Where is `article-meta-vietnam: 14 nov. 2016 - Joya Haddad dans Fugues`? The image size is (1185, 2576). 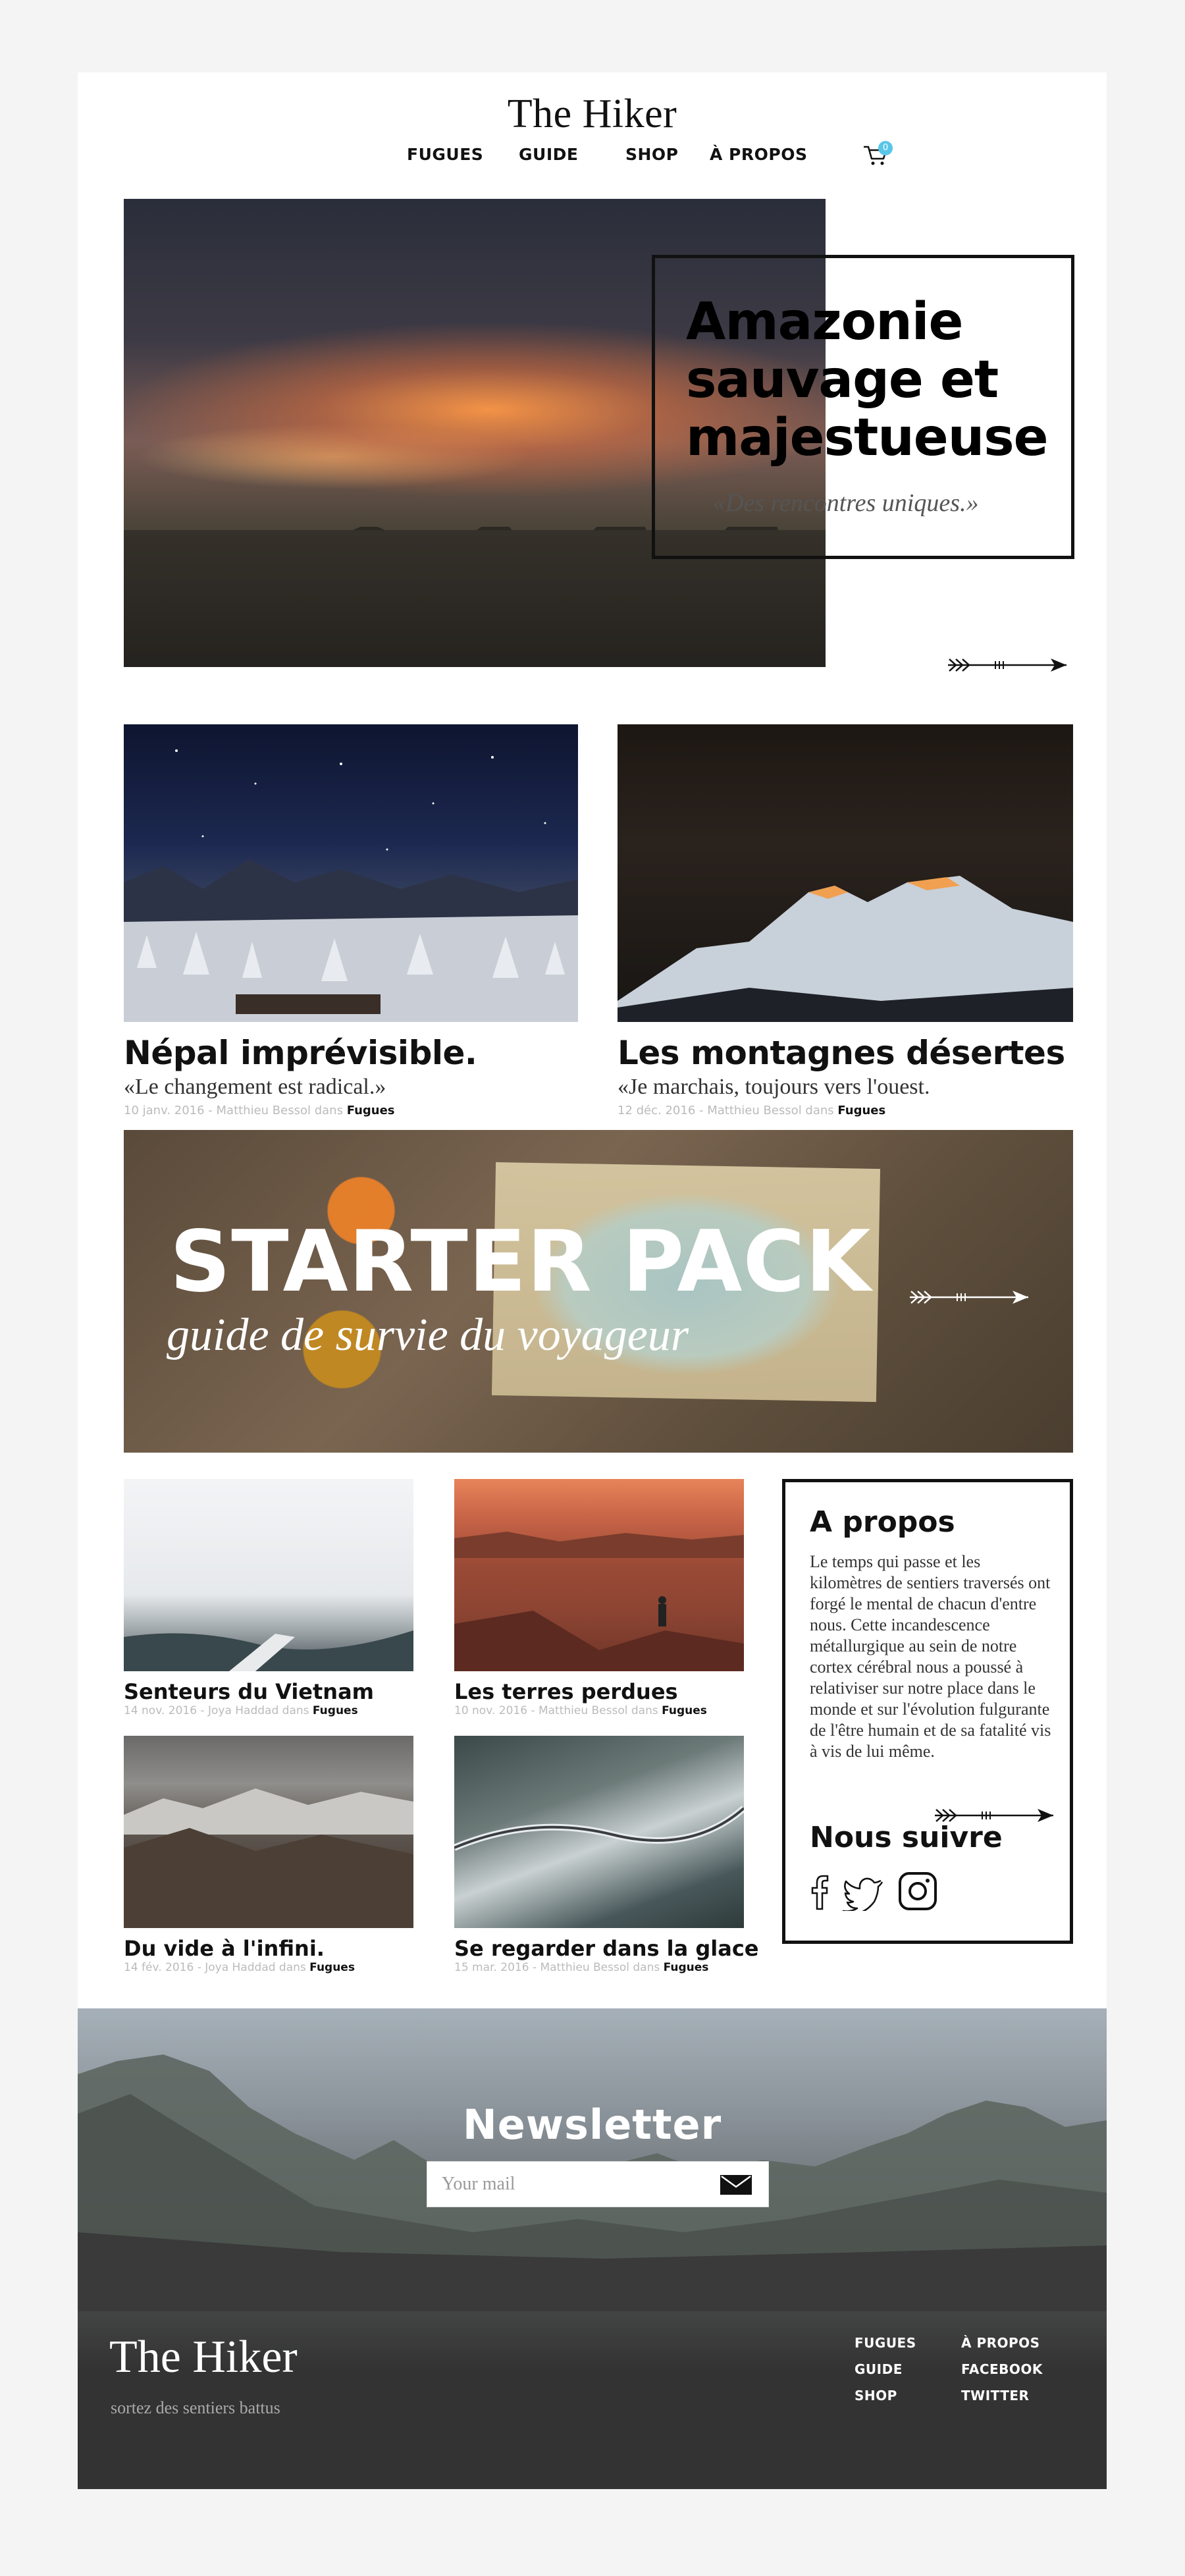
article-meta-vietnam: 14 nov. 2016 - Joya Haddad dans Fugues is located at coordinates (241, 1710).